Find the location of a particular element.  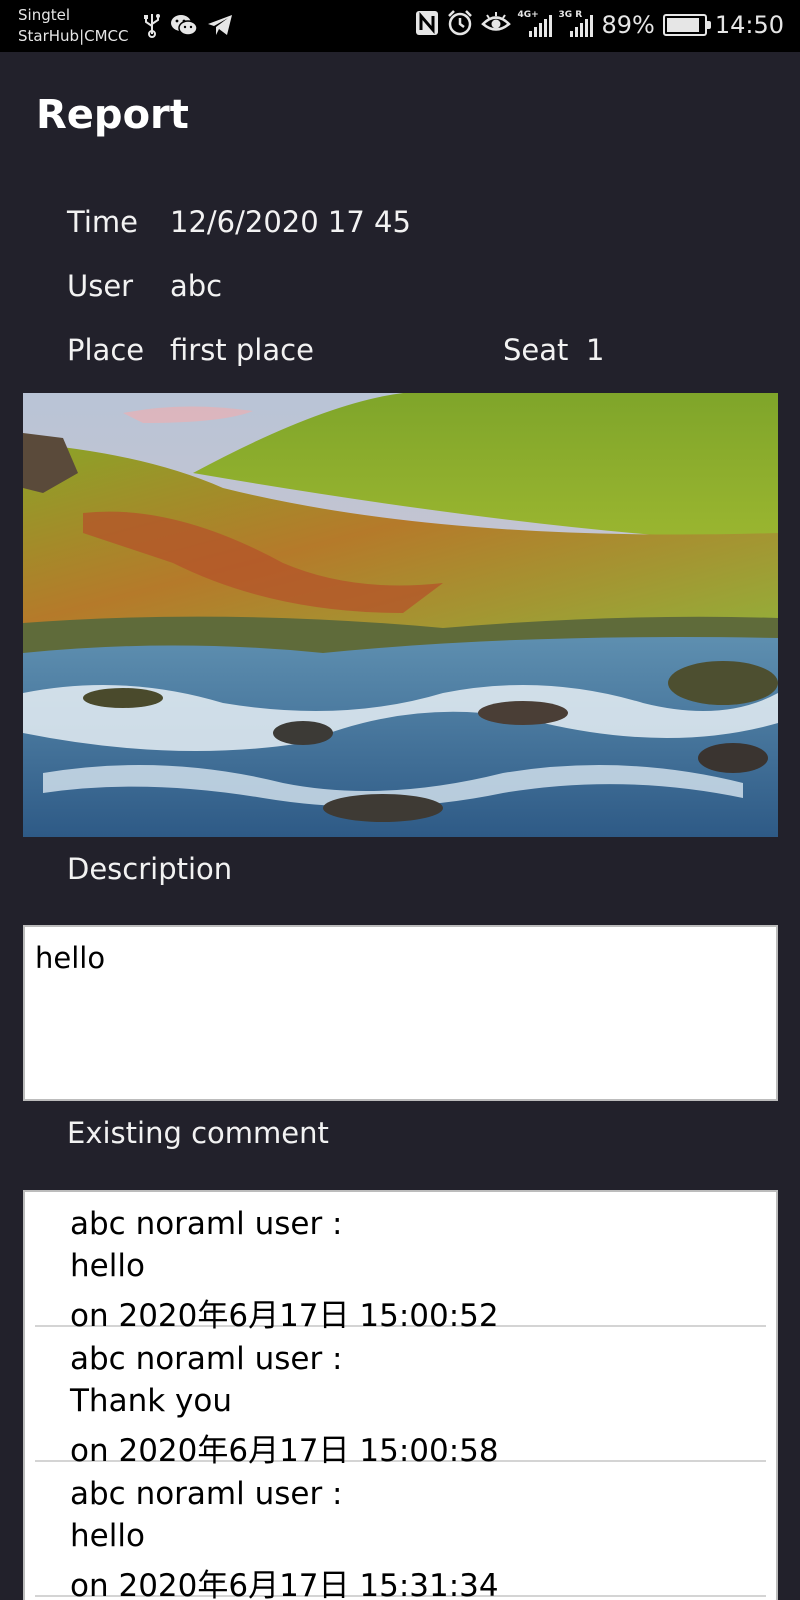

seat-label: Seat is located at coordinates (536, 350).